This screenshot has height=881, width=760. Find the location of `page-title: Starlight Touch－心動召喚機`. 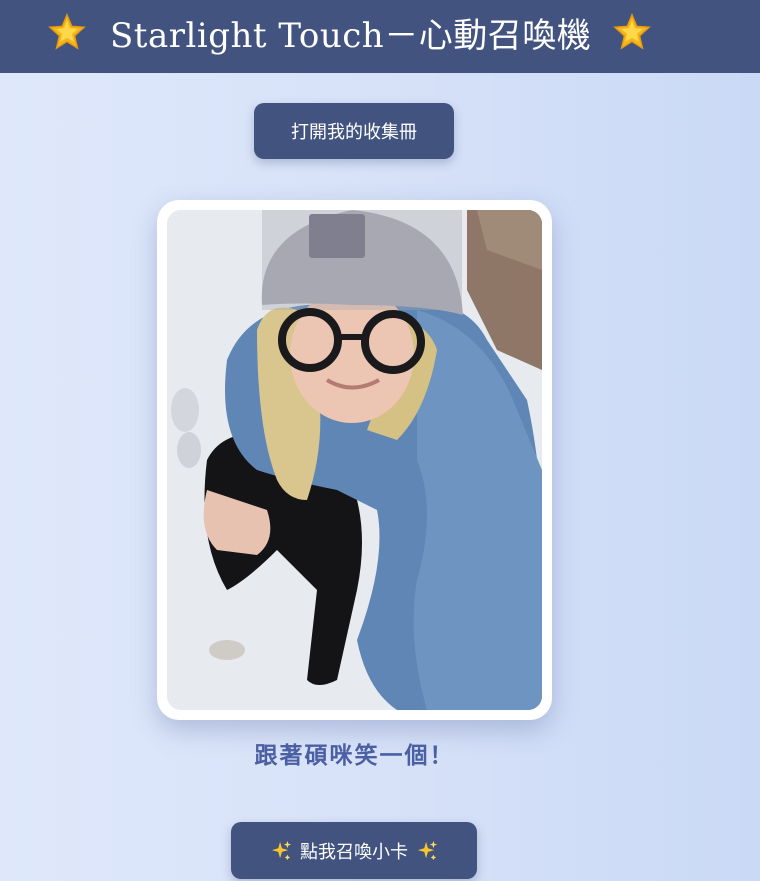

page-title: Starlight Touch－心動召喚機 is located at coordinates (351, 35).